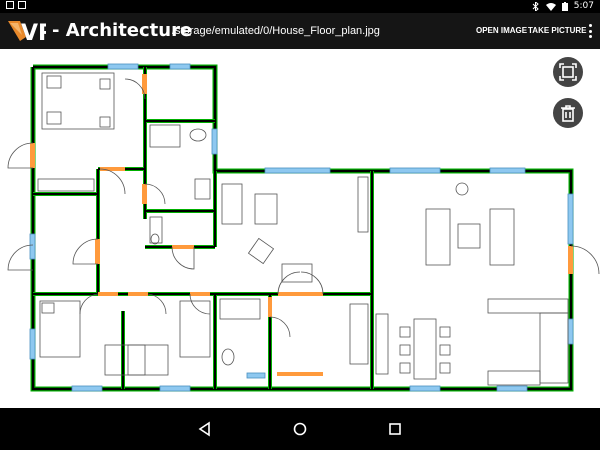 This screenshot has height=450, width=600. What do you see at coordinates (276, 31) in the screenshot?
I see `file-path: /storage/emulated/0/House_Floor_plan.jpg` at bounding box center [276, 31].